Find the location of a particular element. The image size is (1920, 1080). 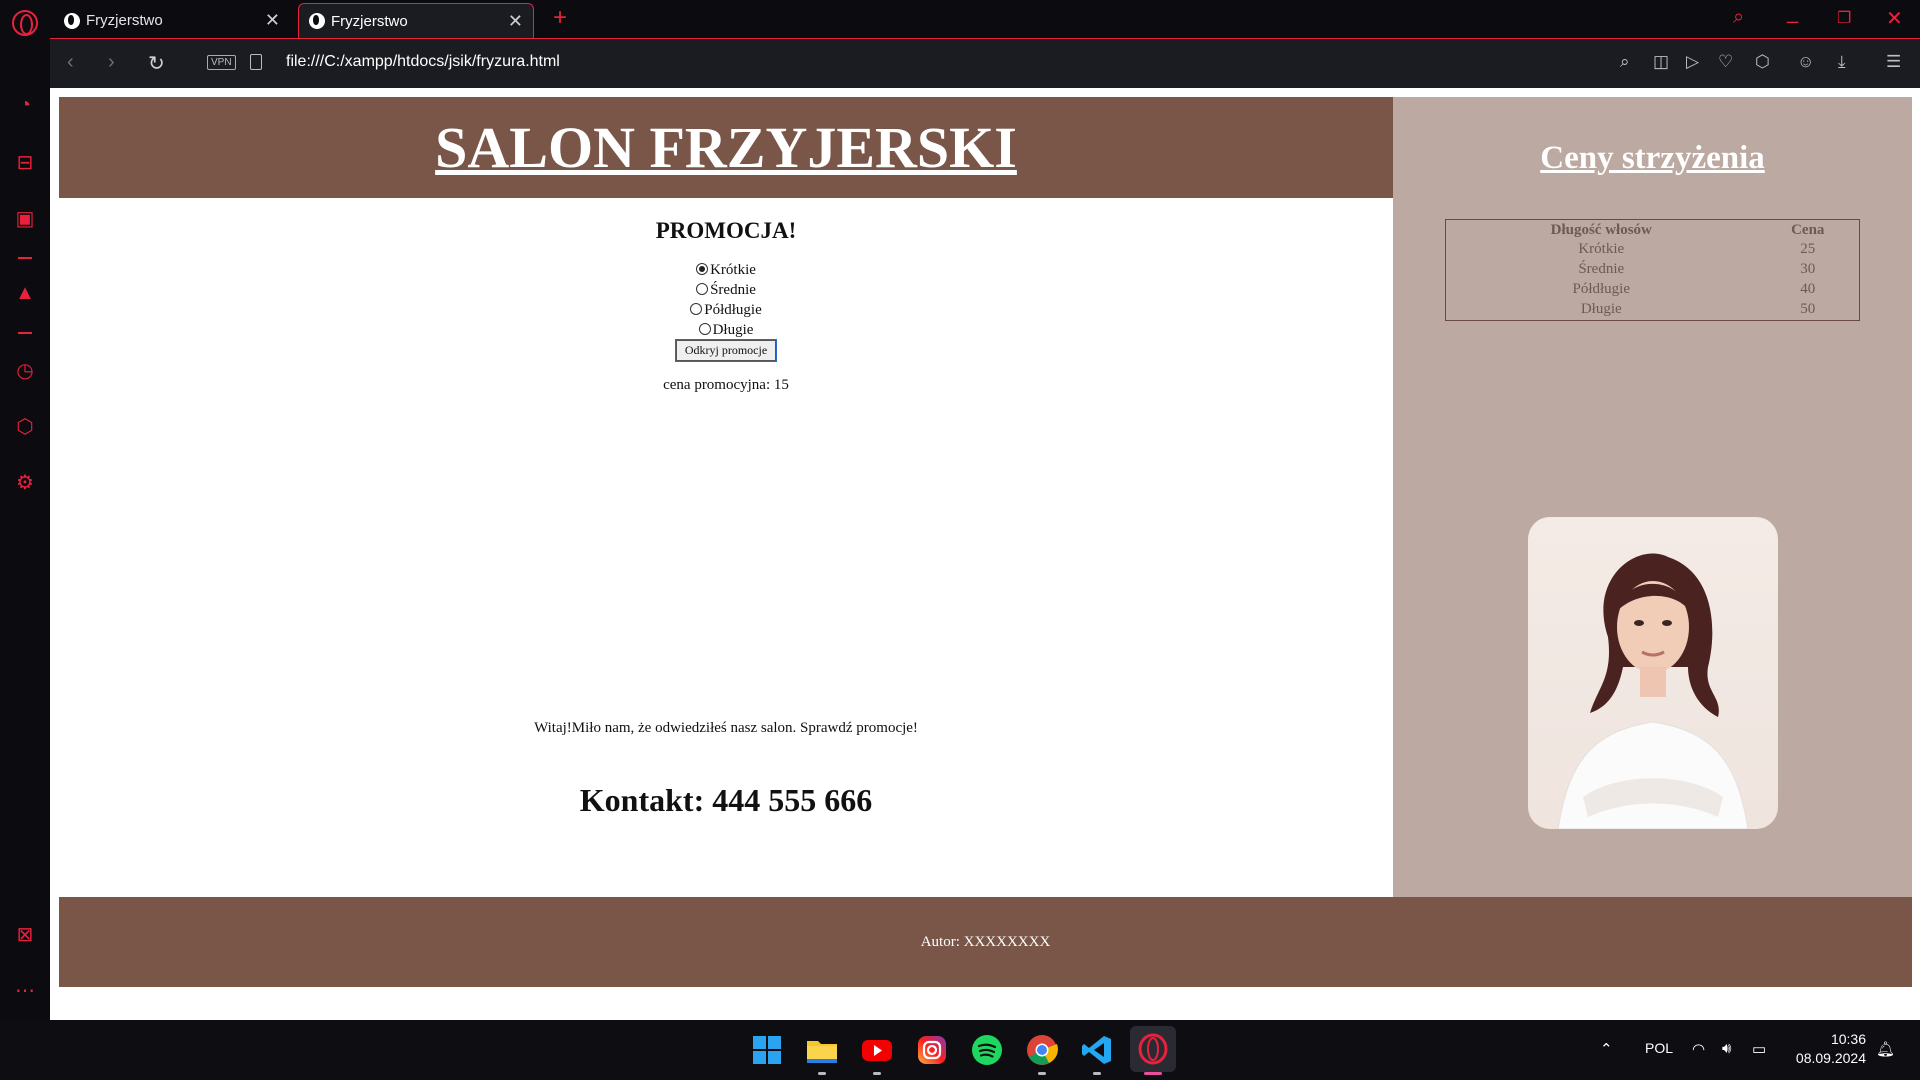

opera-taskbar-icon is located at coordinates (1153, 1049).